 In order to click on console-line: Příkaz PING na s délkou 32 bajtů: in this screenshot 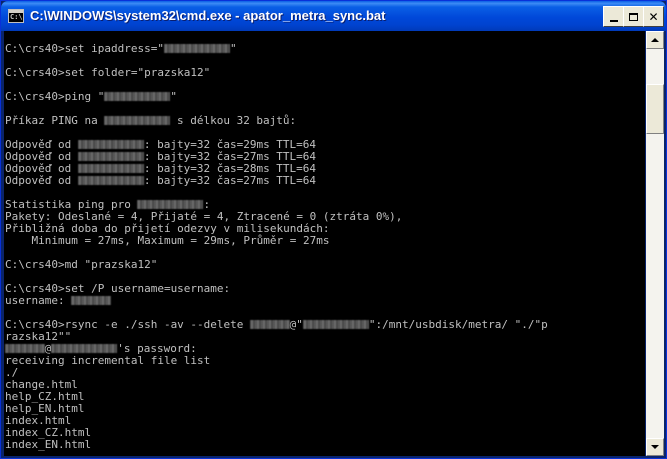, I will do `click(276, 121)`.